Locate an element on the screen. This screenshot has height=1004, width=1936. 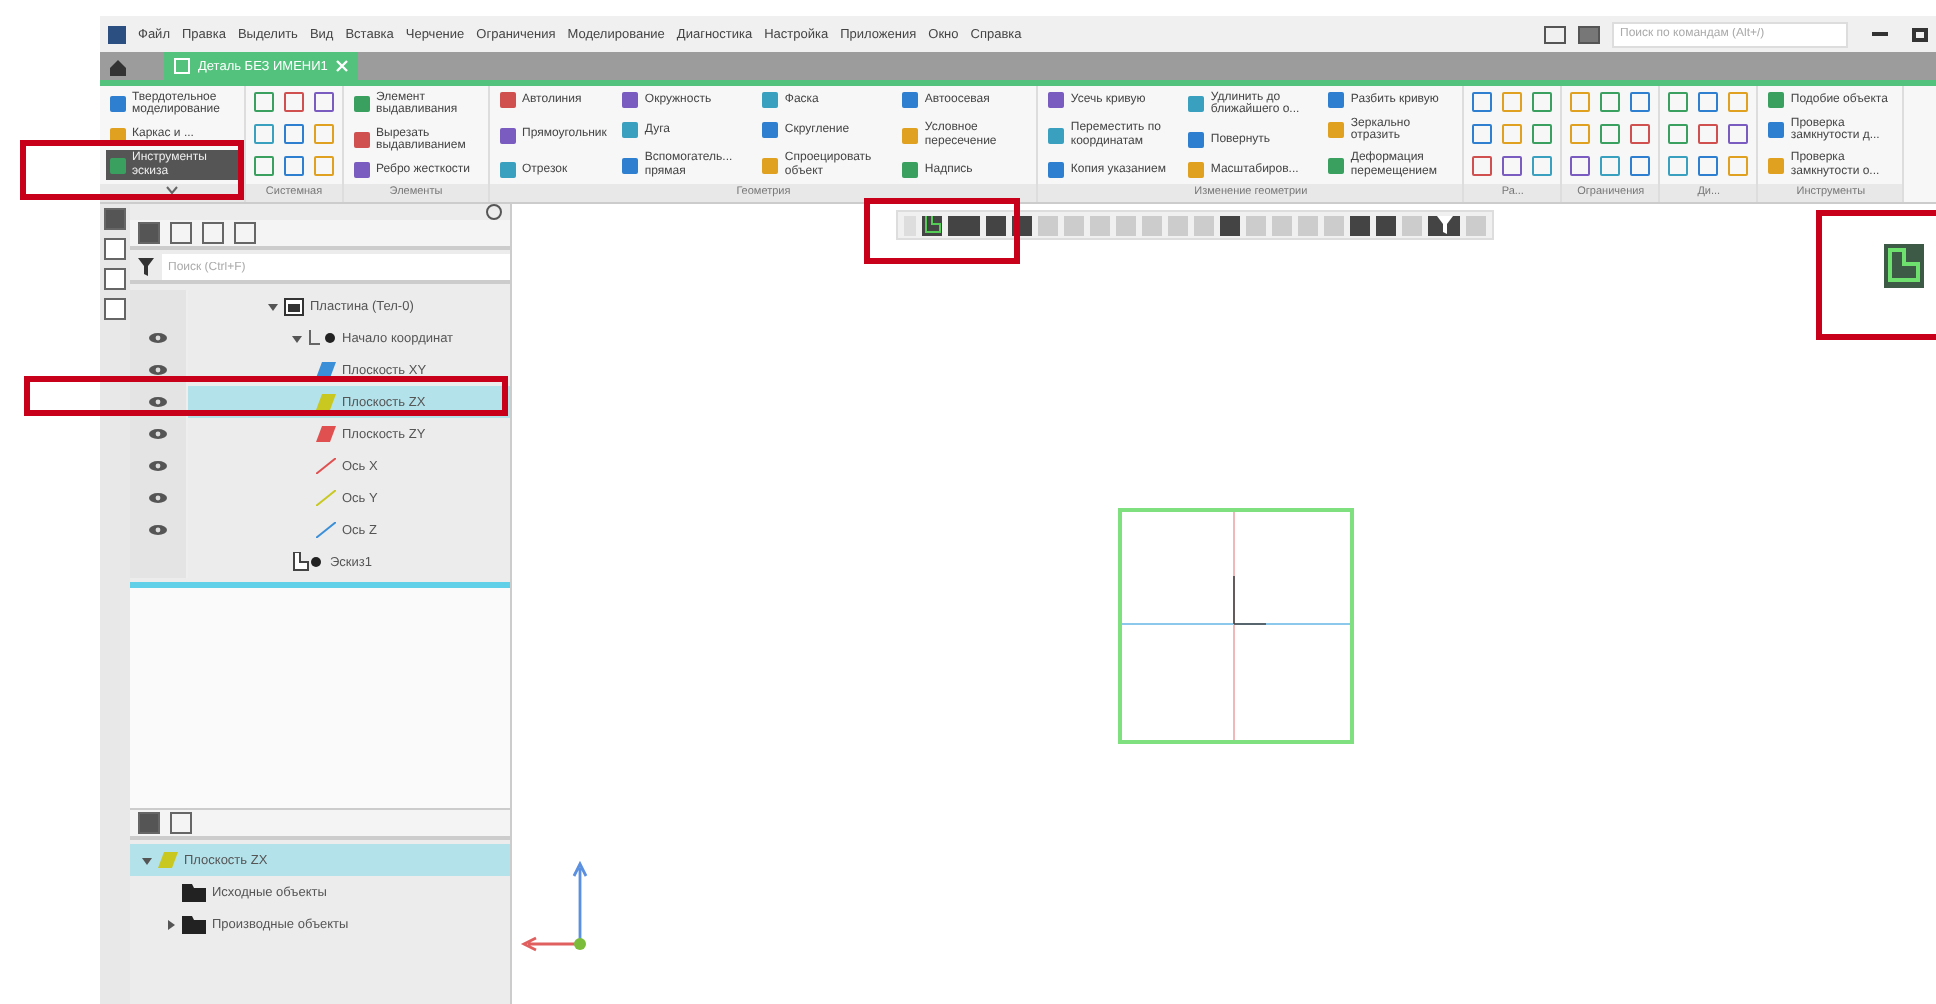
app-logo-icon is located at coordinates (117, 34).